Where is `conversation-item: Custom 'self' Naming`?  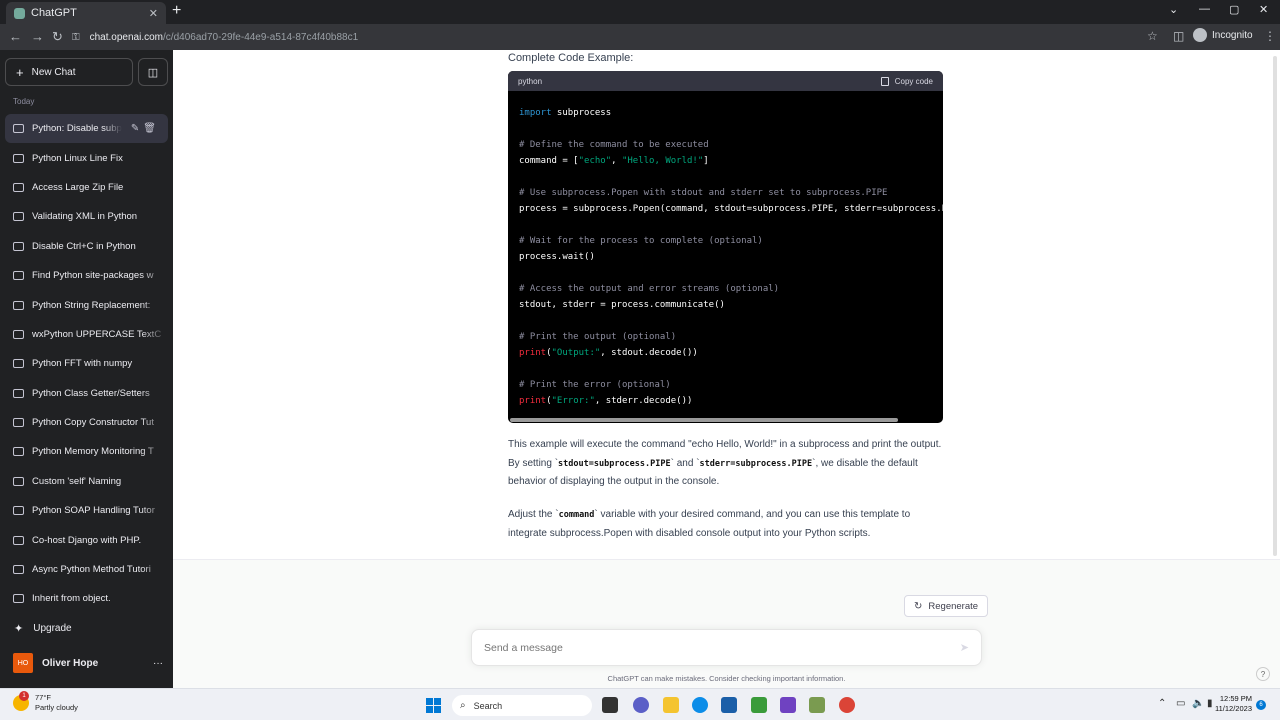
conversation-item: Custom 'self' Naming is located at coordinates (86, 481).